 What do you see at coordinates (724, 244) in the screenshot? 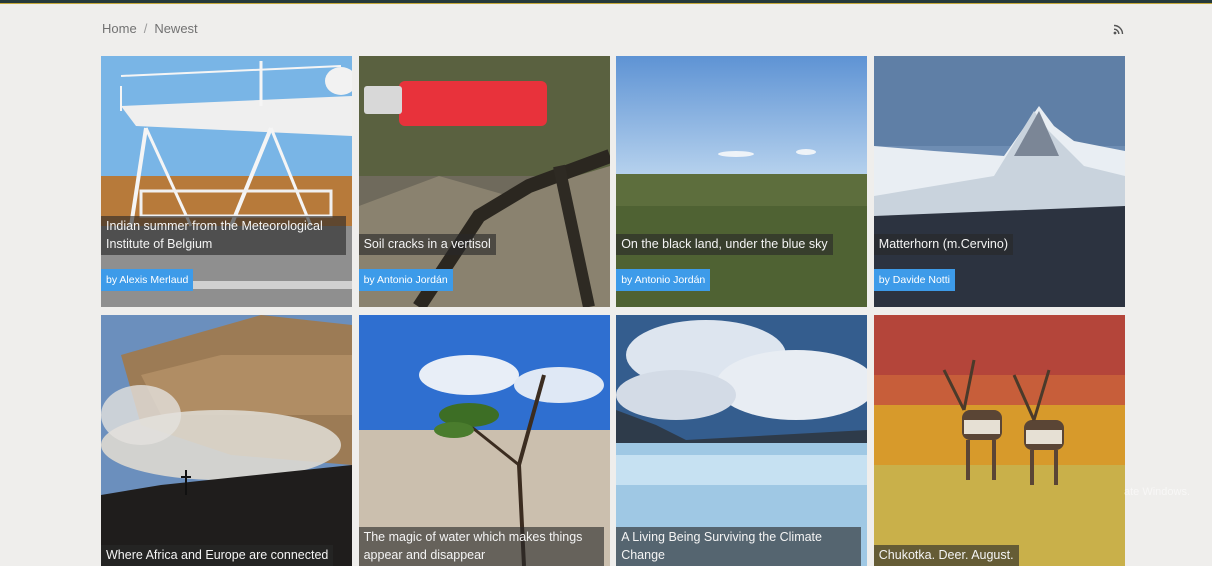
I see `photo-caption: On the black land, under the blue sky` at bounding box center [724, 244].